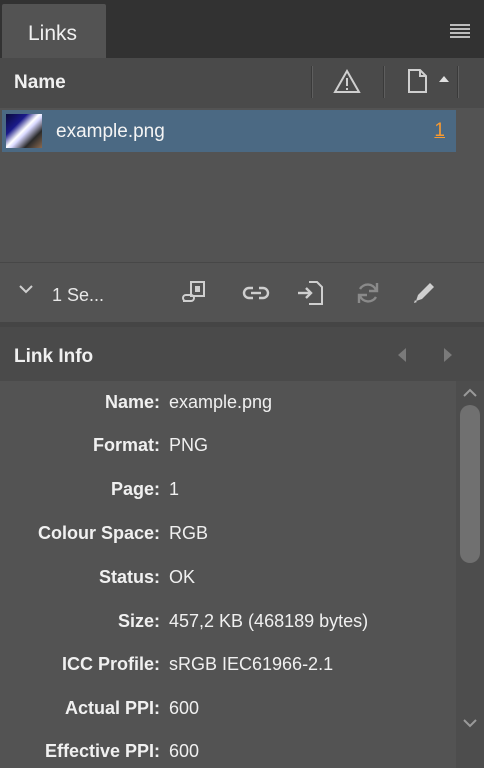  I want to click on scrollbar-thumb, so click(470, 484).